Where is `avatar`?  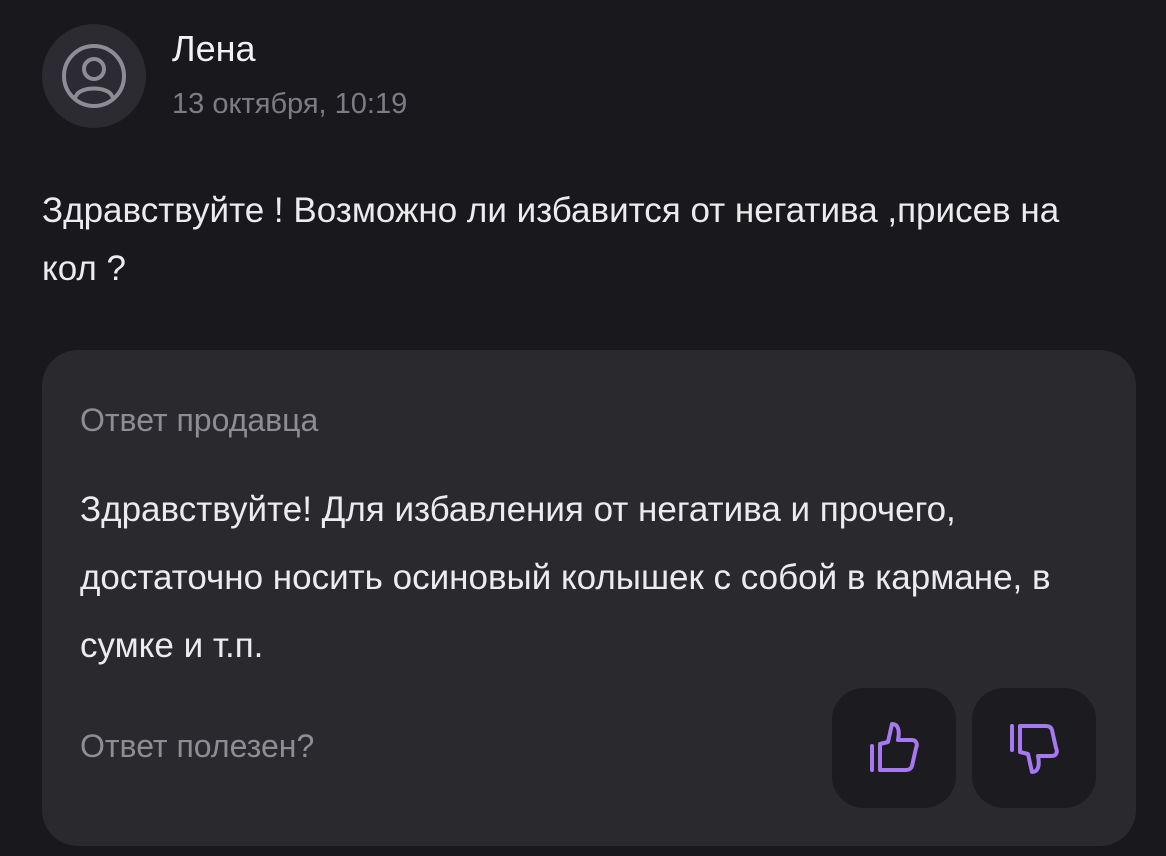
avatar is located at coordinates (94, 76).